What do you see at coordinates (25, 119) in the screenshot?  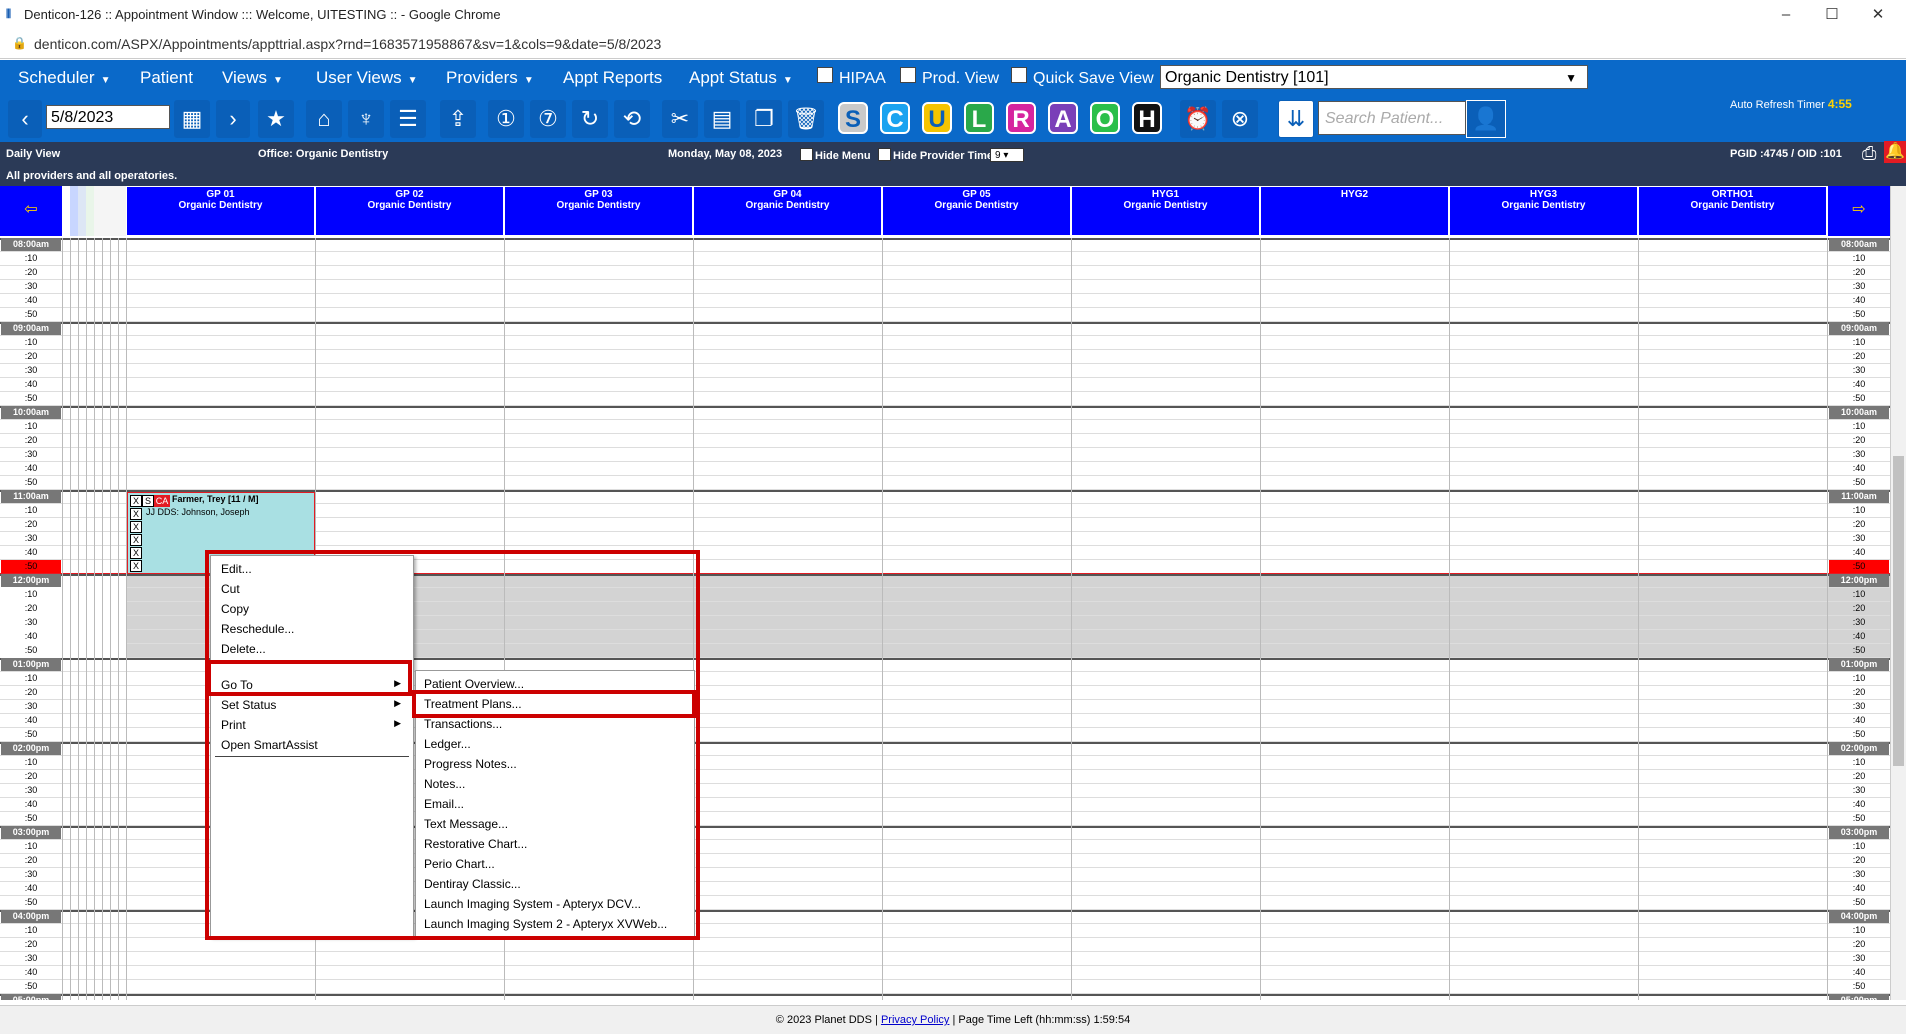 I see `prev-day-button: ‹` at bounding box center [25, 119].